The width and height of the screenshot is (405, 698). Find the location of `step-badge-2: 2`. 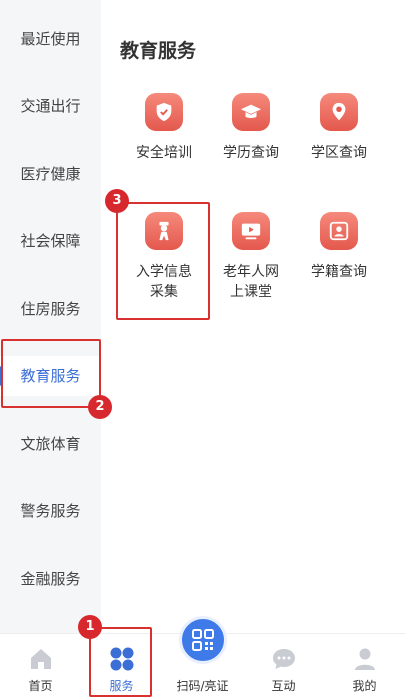

step-badge-2: 2 is located at coordinates (100, 407).